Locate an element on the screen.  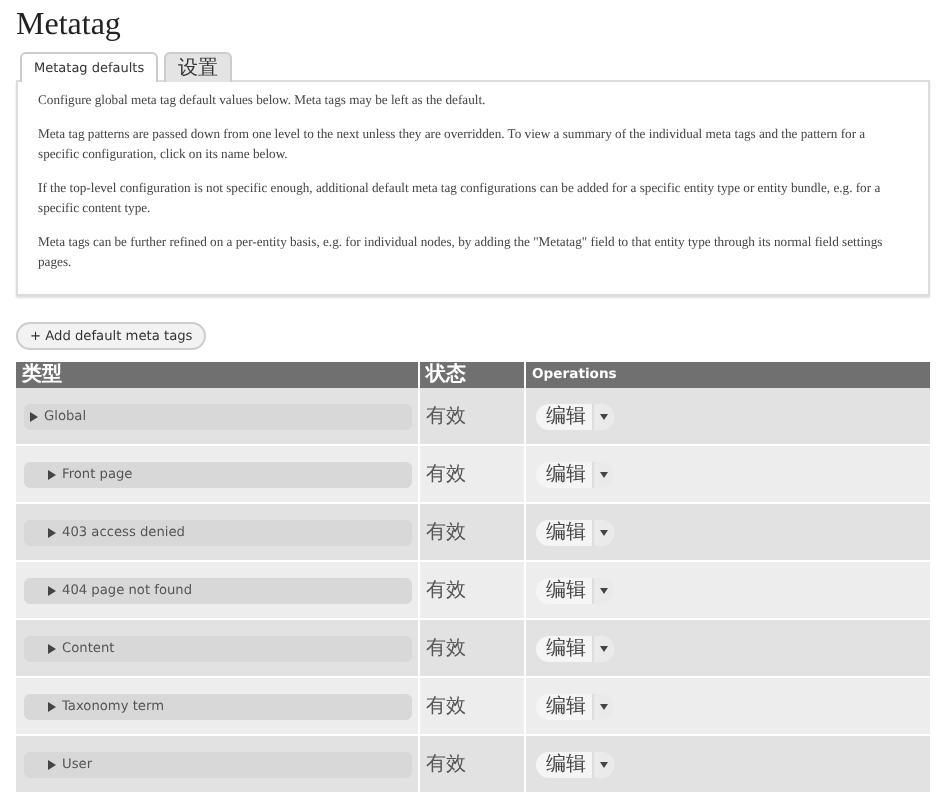
column-header: 类型 is located at coordinates (218, 375).